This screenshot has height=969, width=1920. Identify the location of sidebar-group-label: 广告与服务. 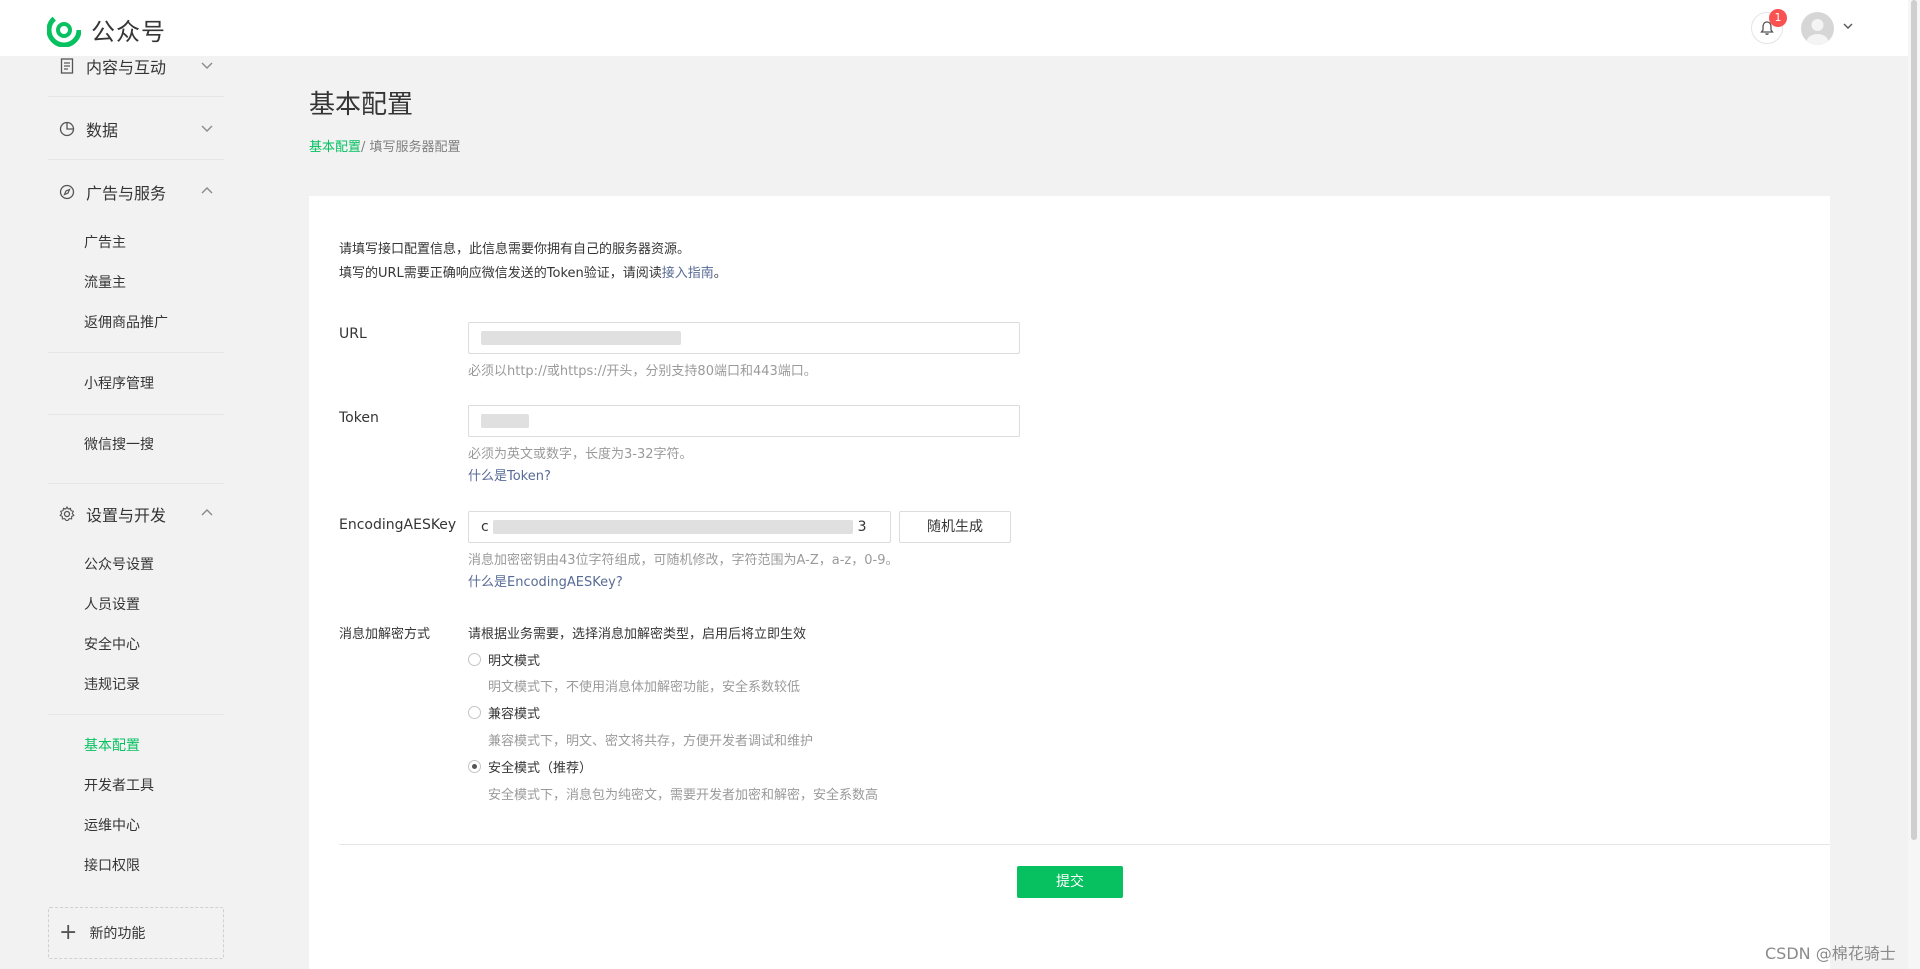
(126, 193).